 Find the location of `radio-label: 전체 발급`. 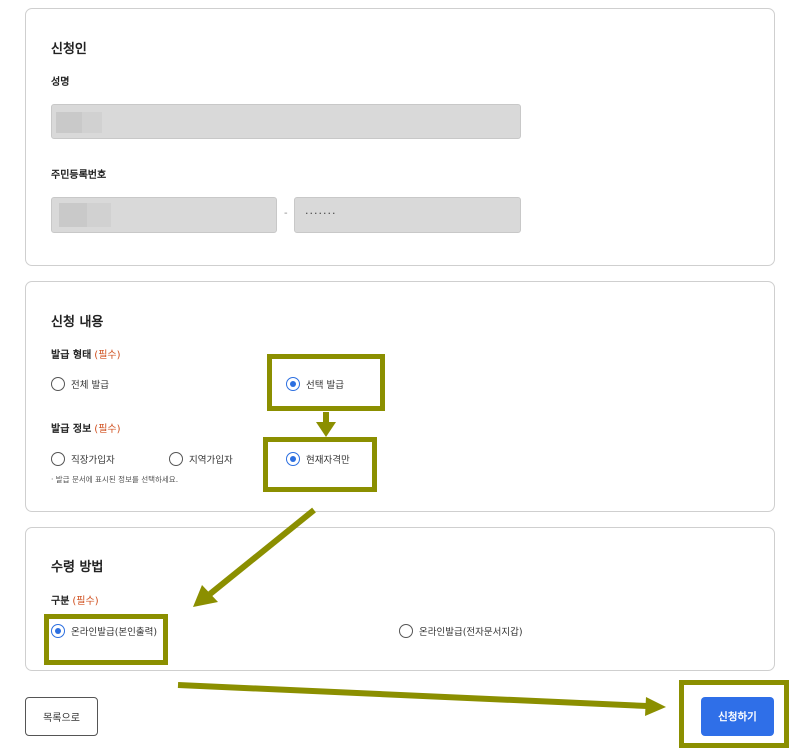

radio-label: 전체 발급 is located at coordinates (90, 385).